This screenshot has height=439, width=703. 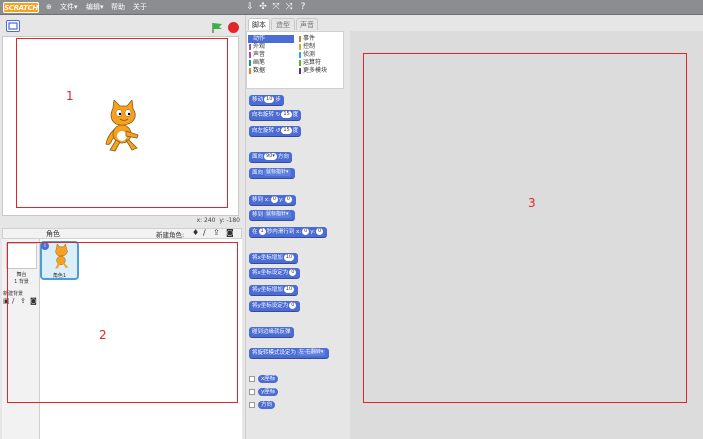 I want to click on block-set-x: 将x坐标设定为 0, so click(x=275, y=273).